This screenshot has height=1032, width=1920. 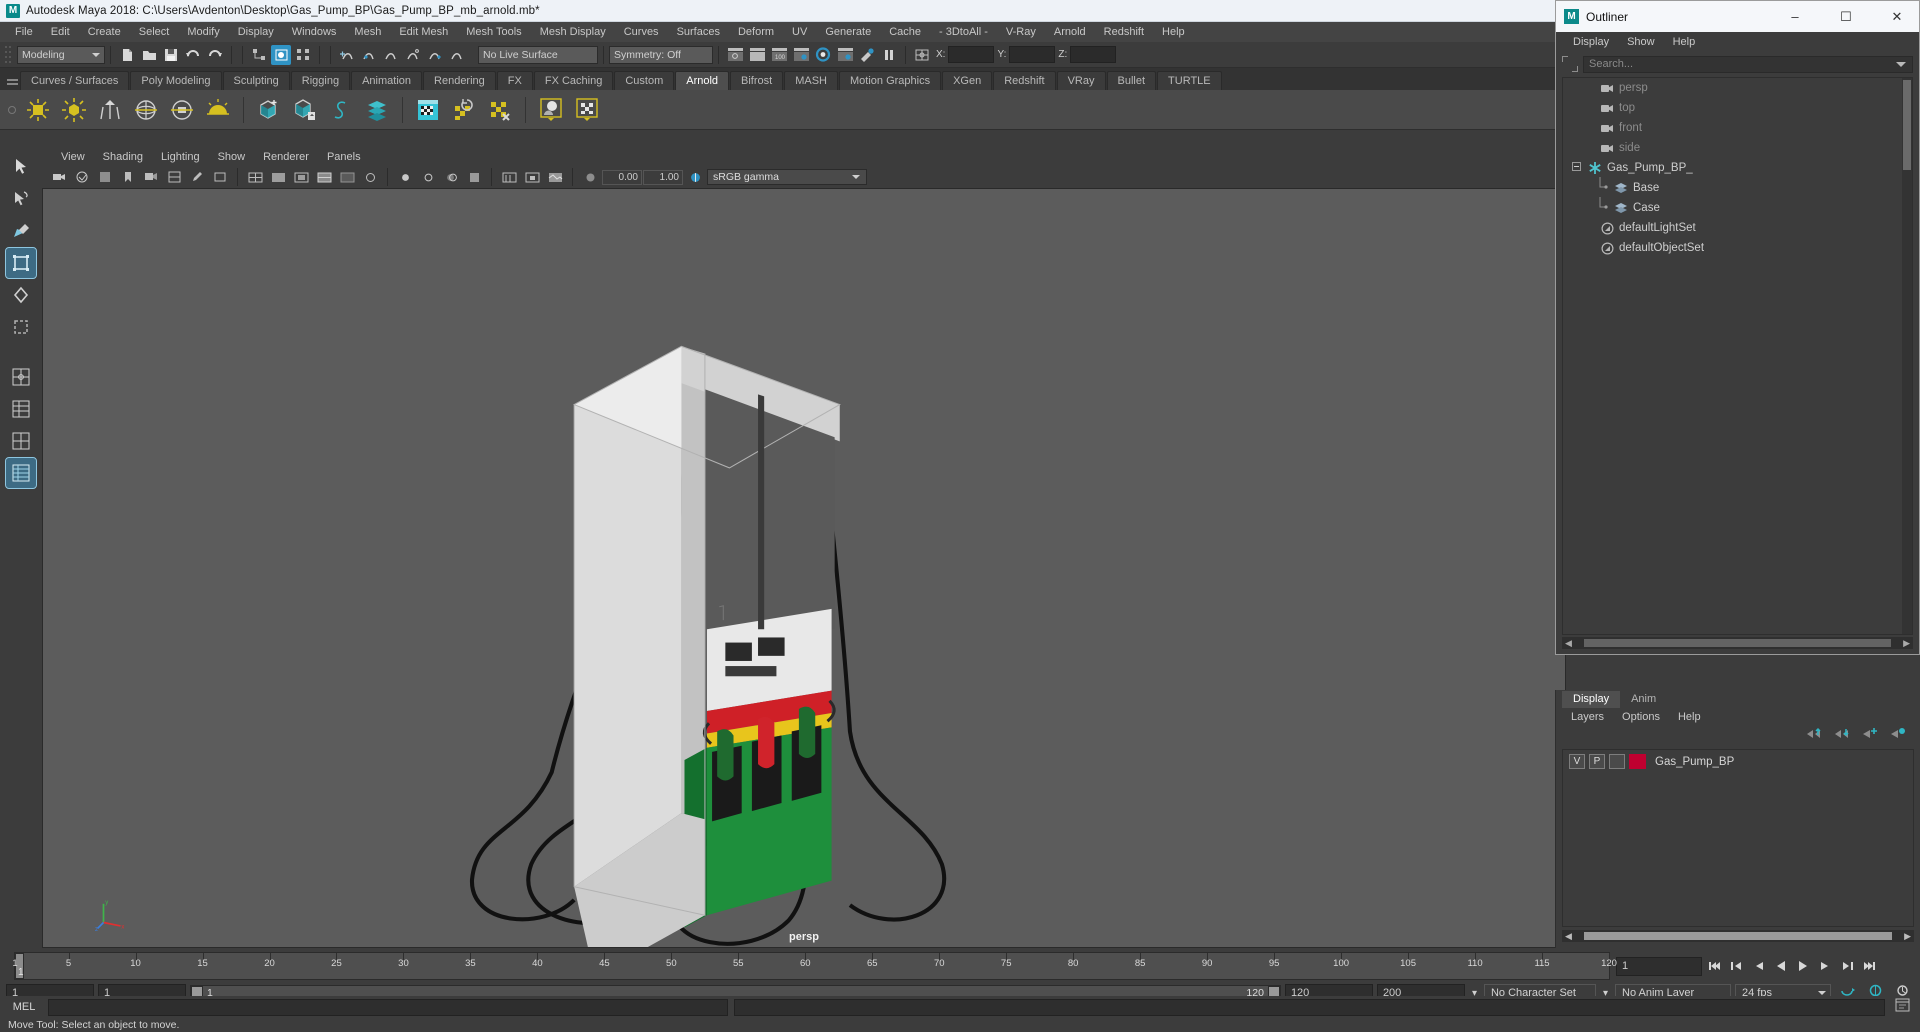 I want to click on menu-item-curves: Curves, so click(x=641, y=32).